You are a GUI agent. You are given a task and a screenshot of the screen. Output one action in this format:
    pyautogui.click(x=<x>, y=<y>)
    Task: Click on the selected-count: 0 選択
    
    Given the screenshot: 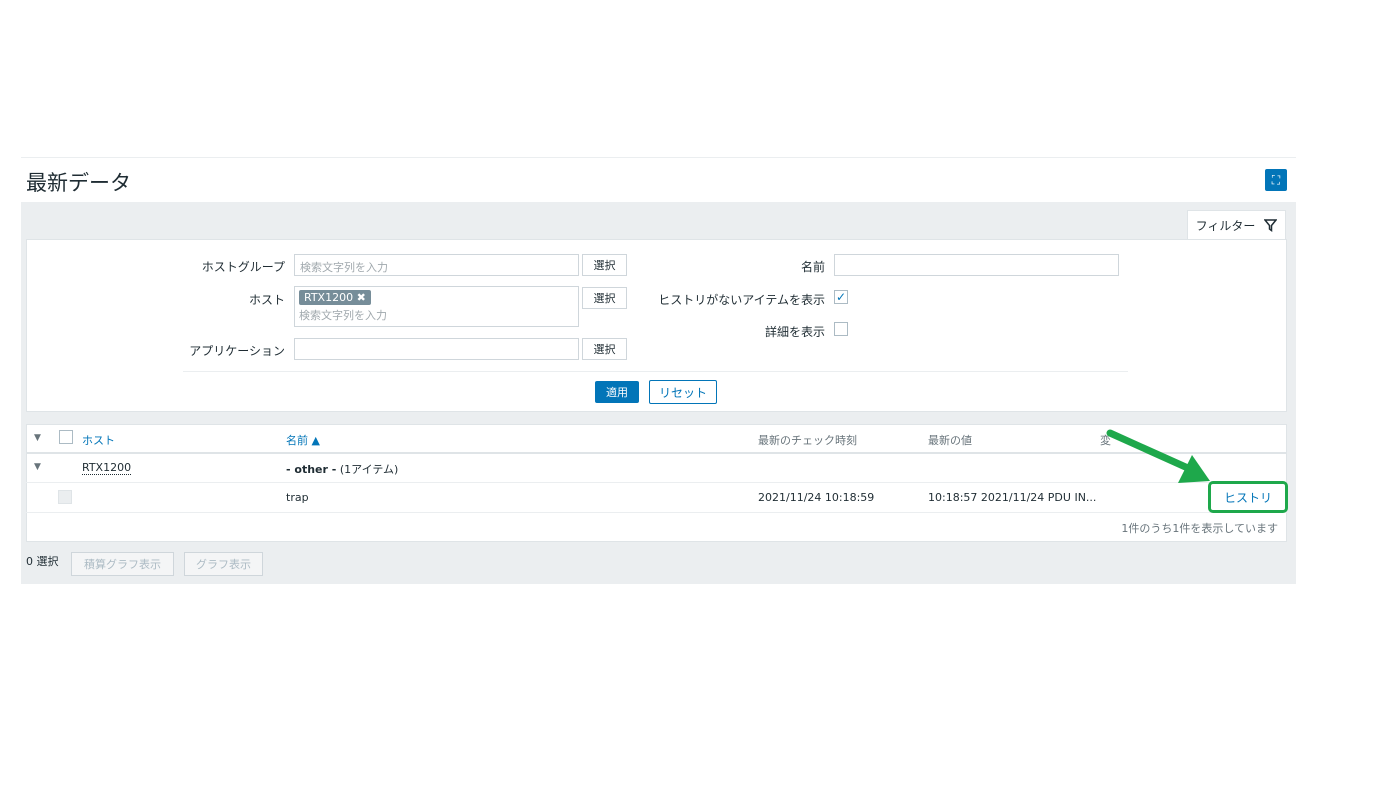 What is the action you would take?
    pyautogui.click(x=42, y=561)
    